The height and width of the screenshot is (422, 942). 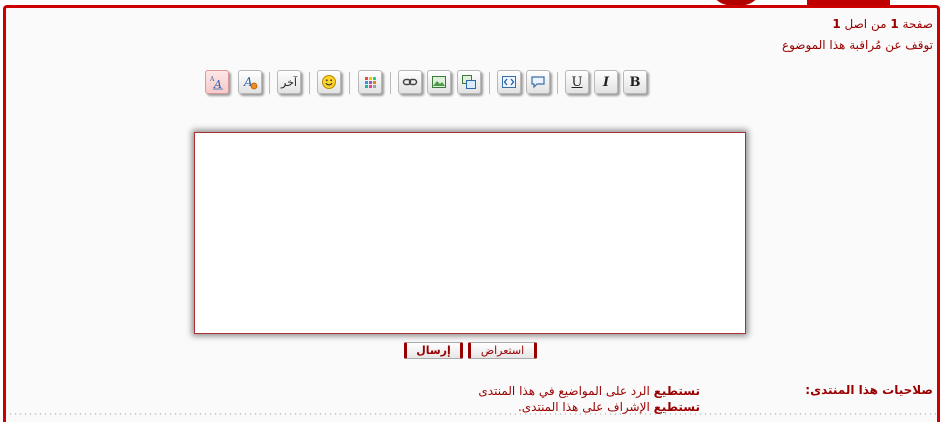 I want to click on bold-icon: B, so click(x=635, y=82).